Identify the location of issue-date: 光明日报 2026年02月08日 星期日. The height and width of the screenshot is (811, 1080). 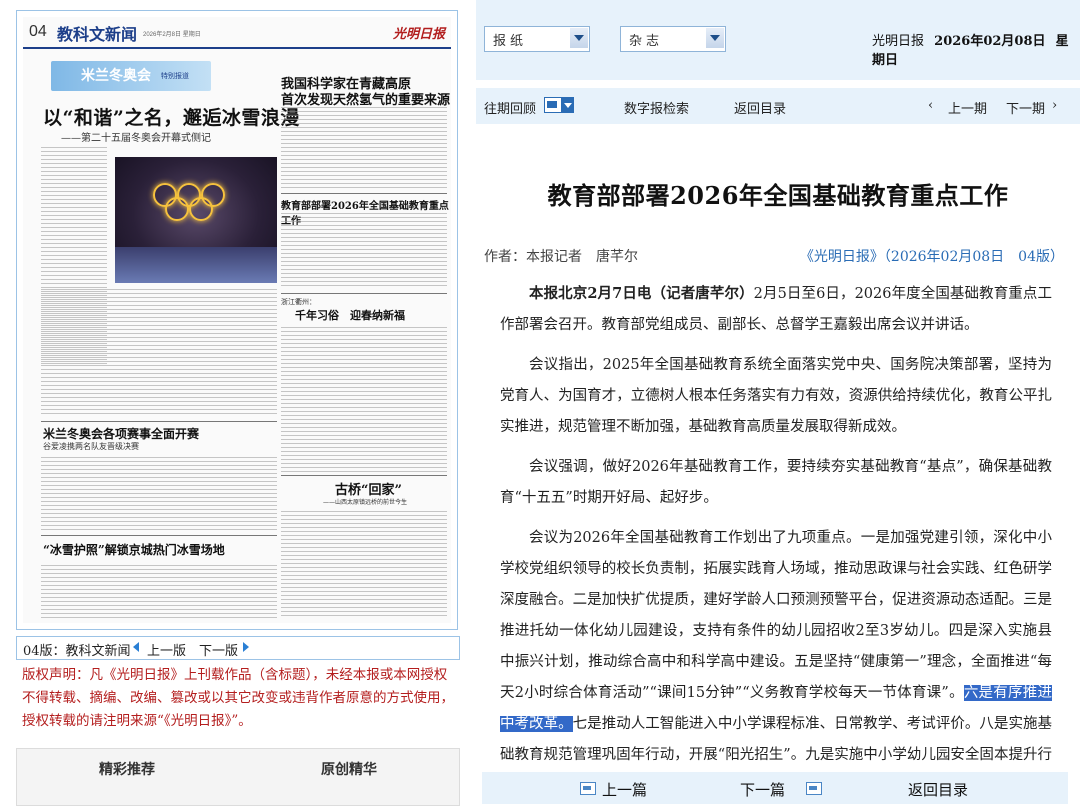
(976, 49).